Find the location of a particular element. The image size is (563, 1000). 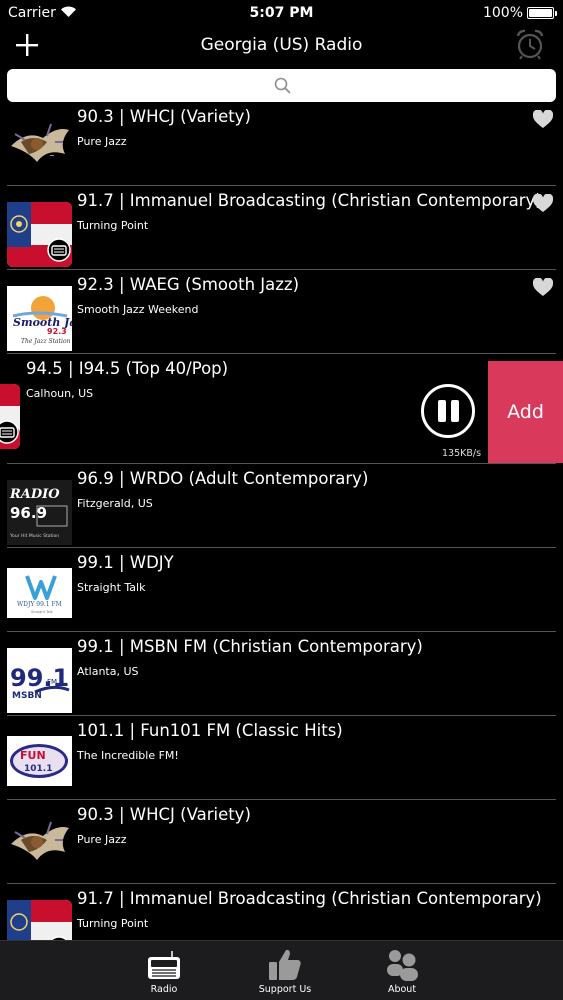

radio-frequency: 96.9 is located at coordinates (28, 513).